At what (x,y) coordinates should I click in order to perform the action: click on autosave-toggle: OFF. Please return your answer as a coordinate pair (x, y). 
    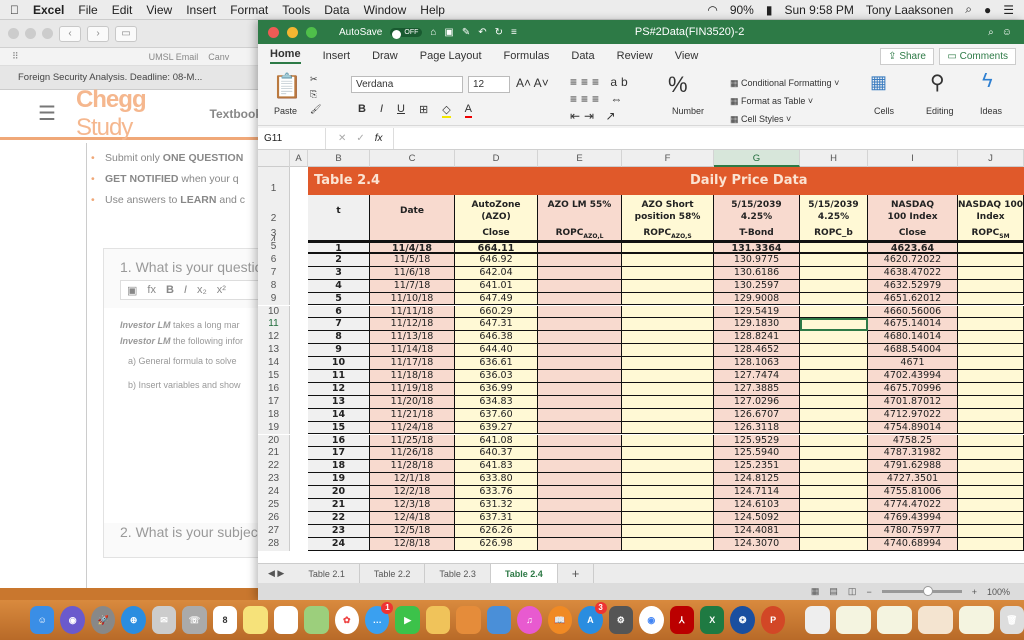
    Looking at the image, I should click on (406, 33).